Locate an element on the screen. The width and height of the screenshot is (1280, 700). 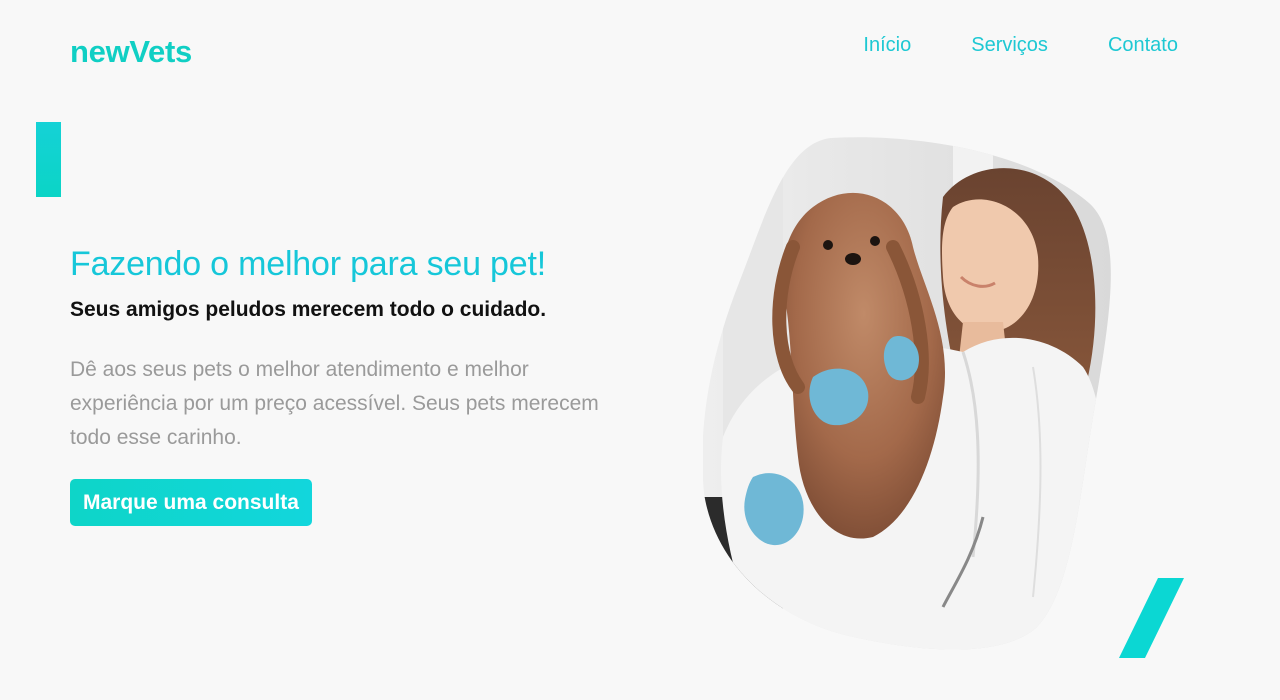
nav-link-servicos: Serviços is located at coordinates (1009, 45).